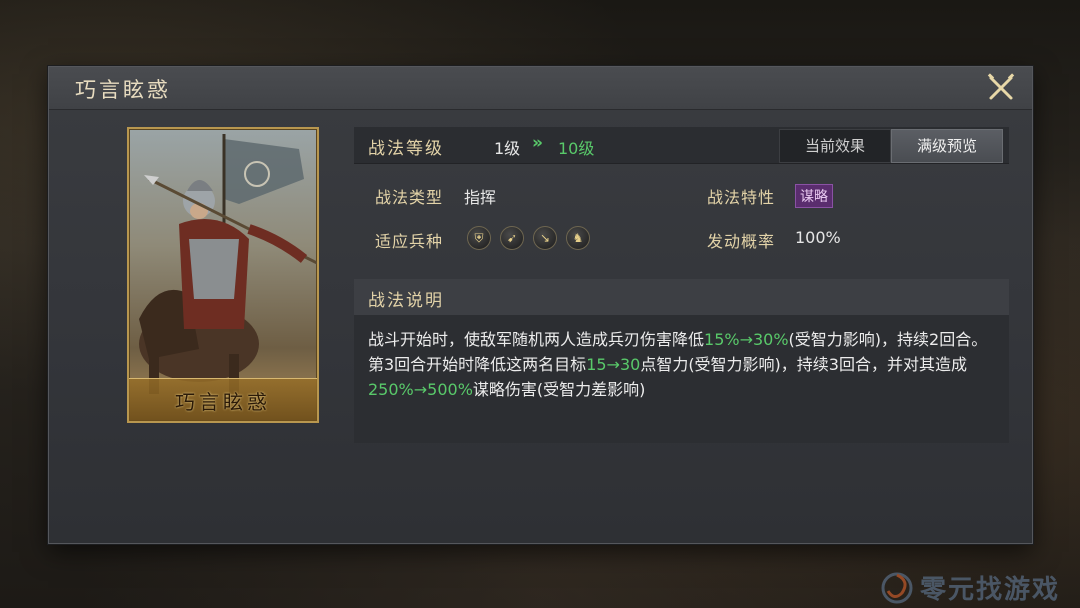 The image size is (1080, 608). I want to click on level-to: 10级, so click(576, 148).